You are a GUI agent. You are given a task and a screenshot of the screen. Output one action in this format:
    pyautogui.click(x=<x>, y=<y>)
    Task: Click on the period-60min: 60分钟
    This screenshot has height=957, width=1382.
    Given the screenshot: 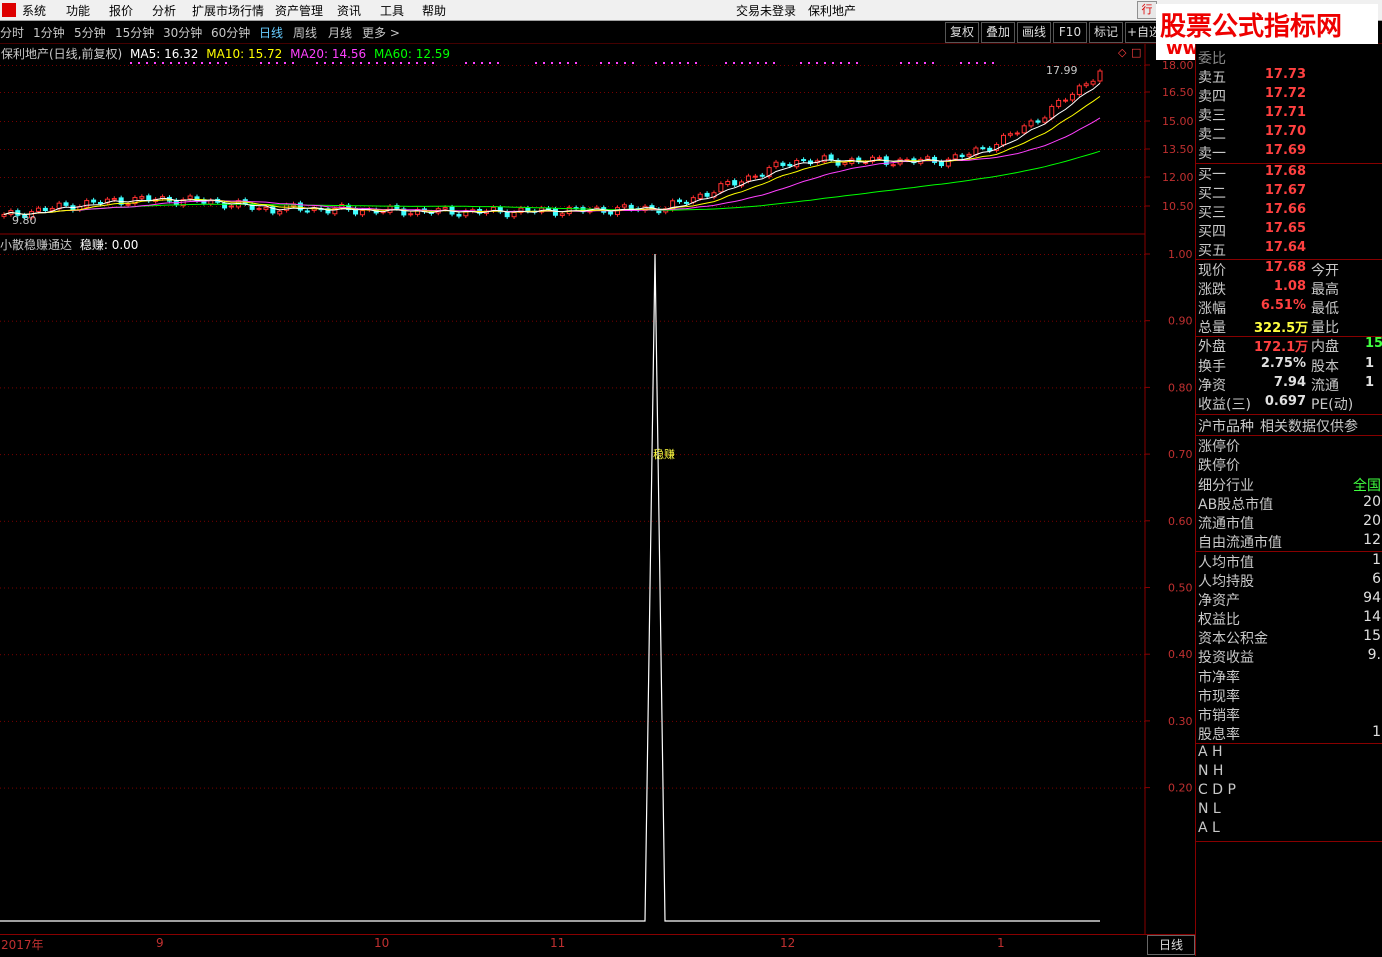 What is the action you would take?
    pyautogui.click(x=230, y=32)
    